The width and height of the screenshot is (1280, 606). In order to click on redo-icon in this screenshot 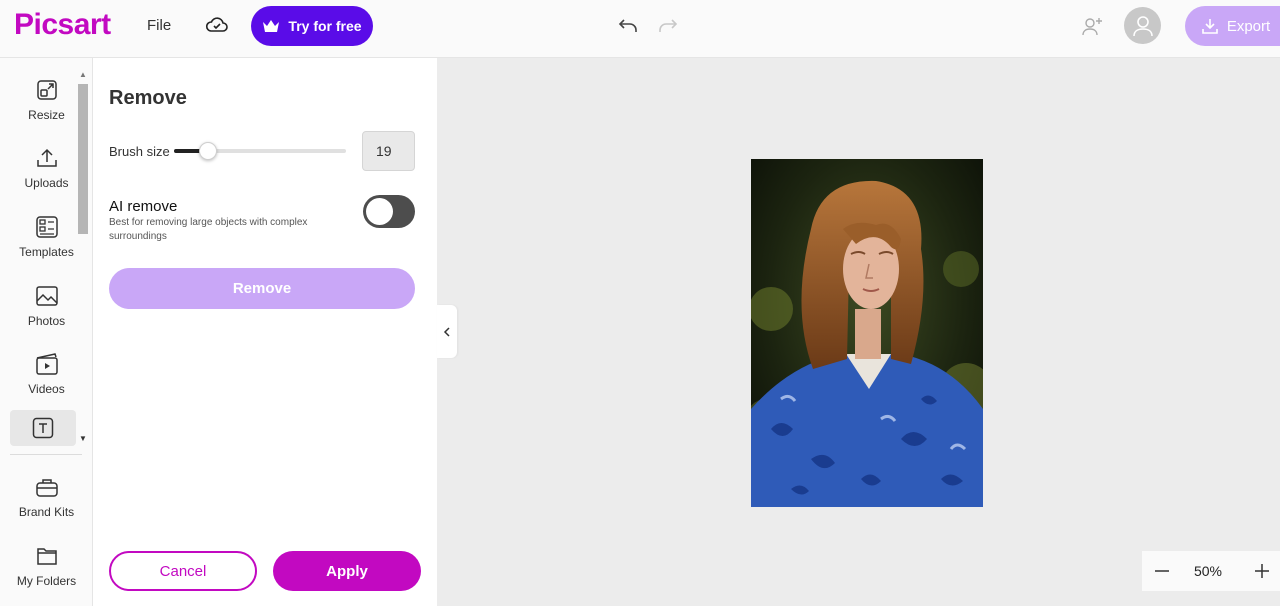, I will do `click(668, 25)`.